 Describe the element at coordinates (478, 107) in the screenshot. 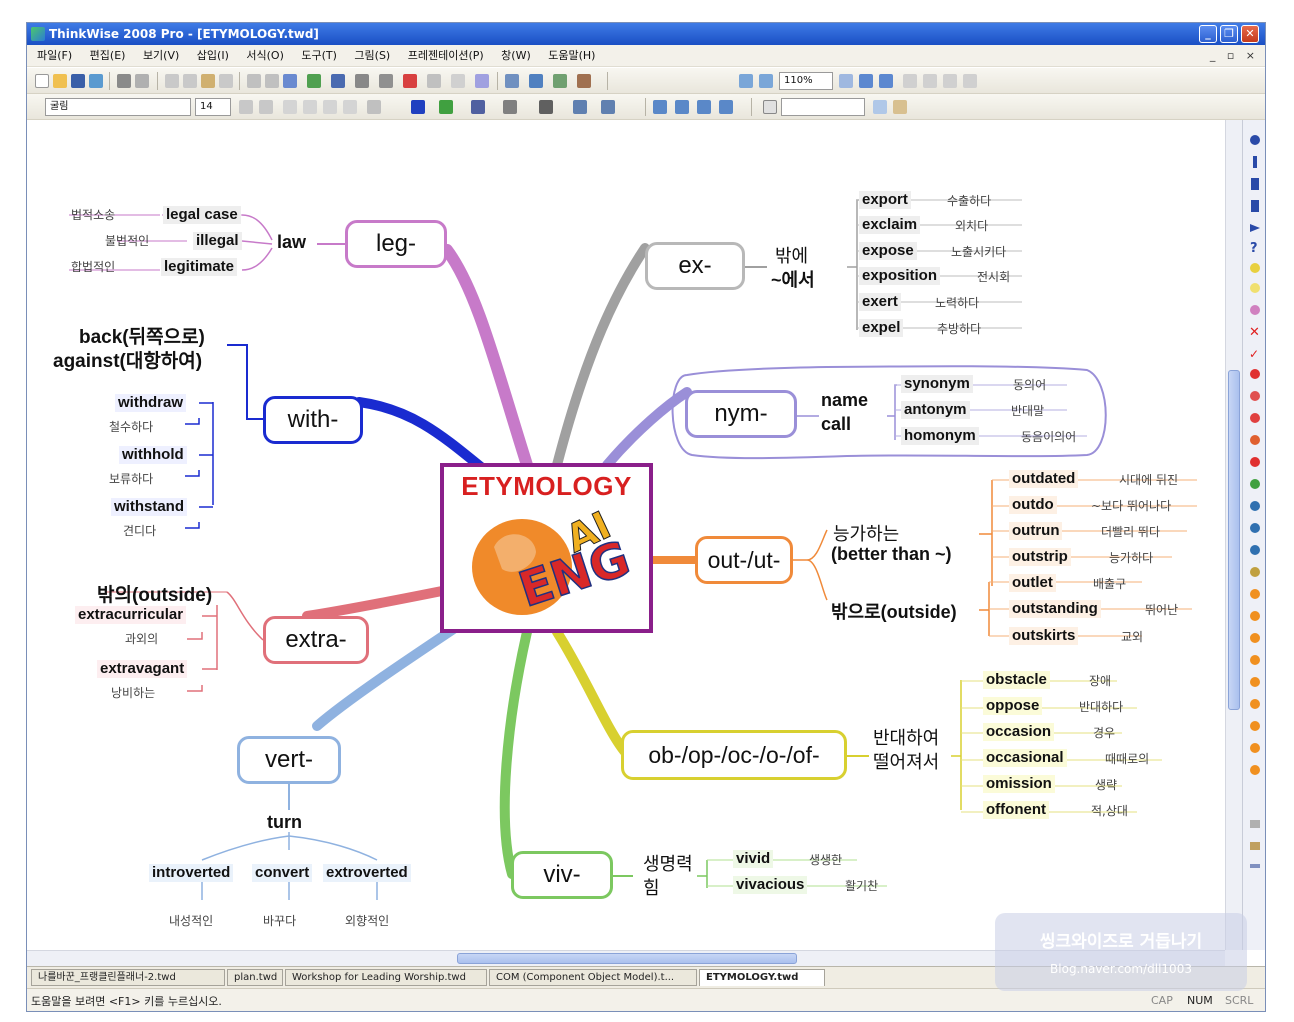

I see `line-color-icon` at that location.